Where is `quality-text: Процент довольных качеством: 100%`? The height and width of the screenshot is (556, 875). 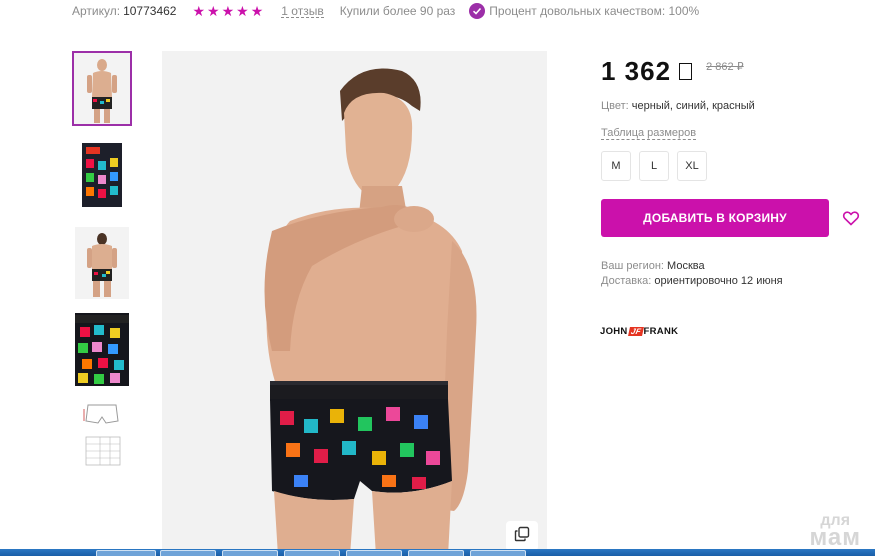 quality-text: Процент довольных качеством: 100% is located at coordinates (594, 11).